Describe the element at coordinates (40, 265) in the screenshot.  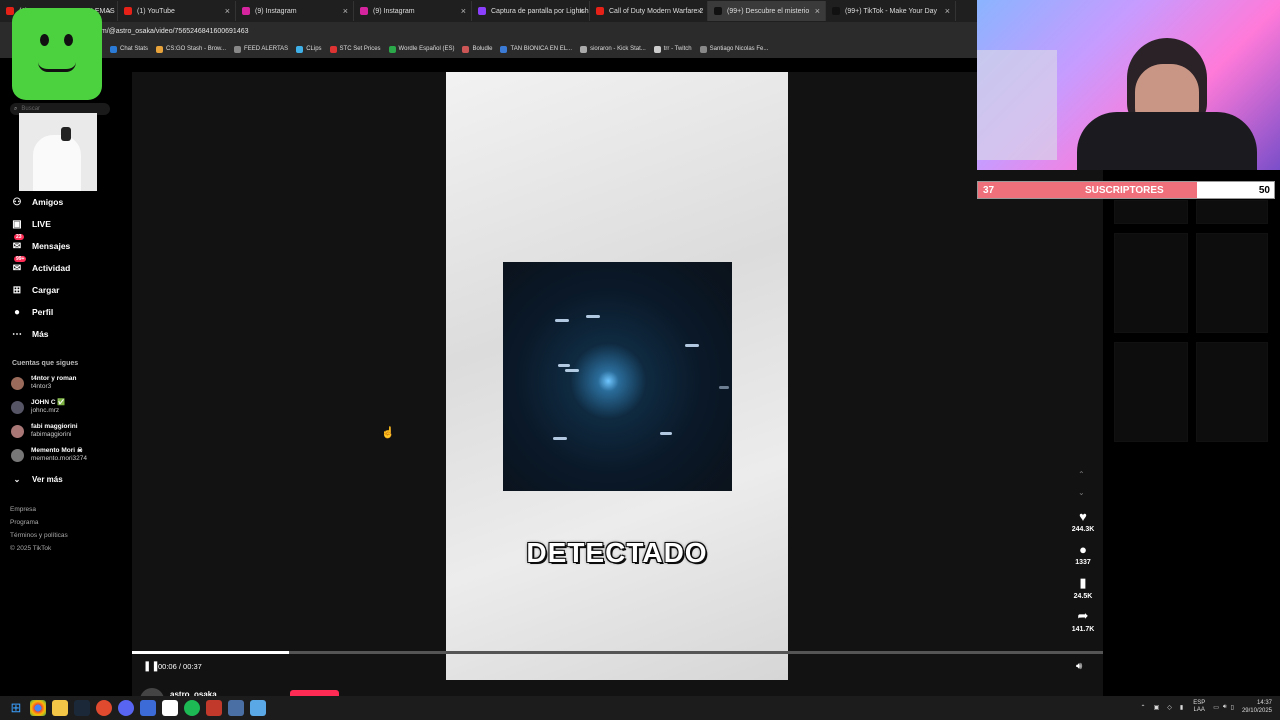
I see `sidebar-item-actividad: ✉ 99+ Actividad` at that location.